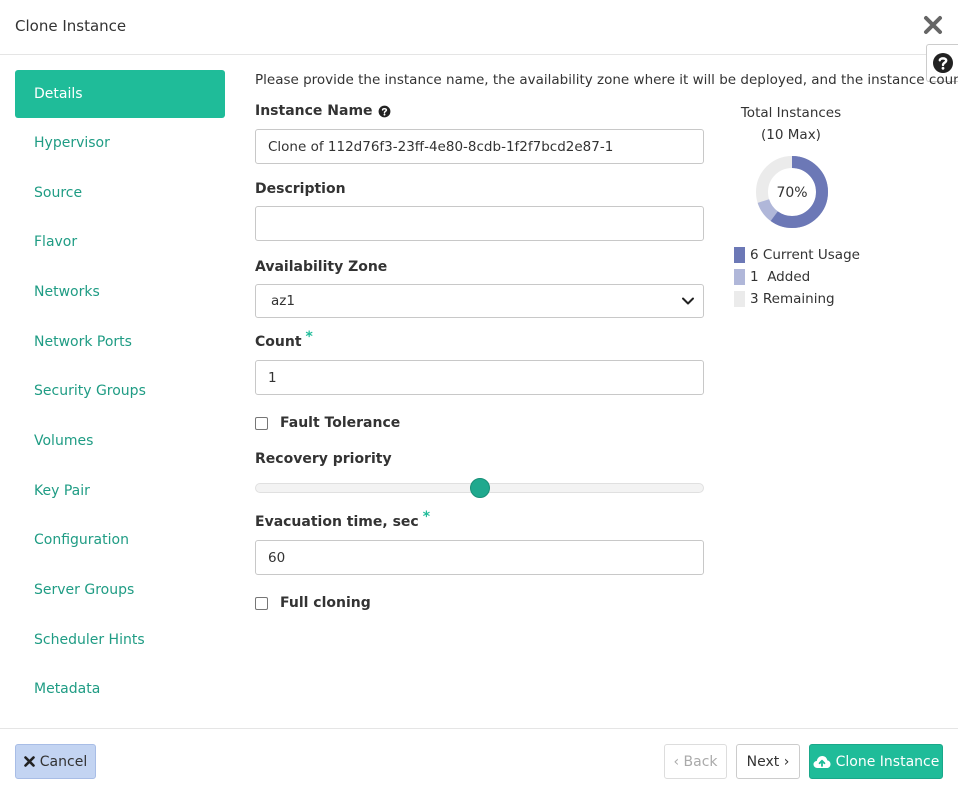 The width and height of the screenshot is (958, 794). I want to click on nav-item-hypervisor: Hypervisor, so click(120, 143).